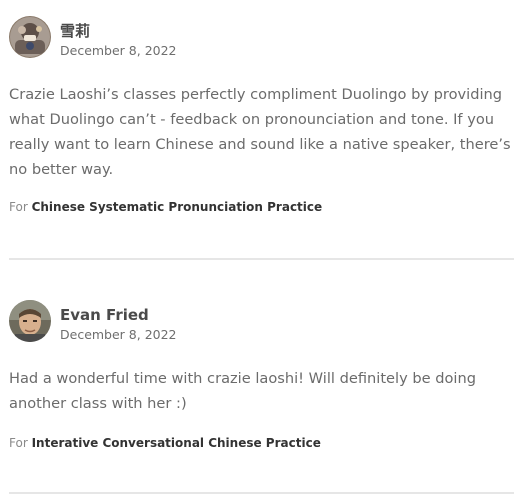 This screenshot has height=502, width=528. What do you see at coordinates (261, 322) in the screenshot?
I see `review-header: Evan Fried December 8, 2022` at bounding box center [261, 322].